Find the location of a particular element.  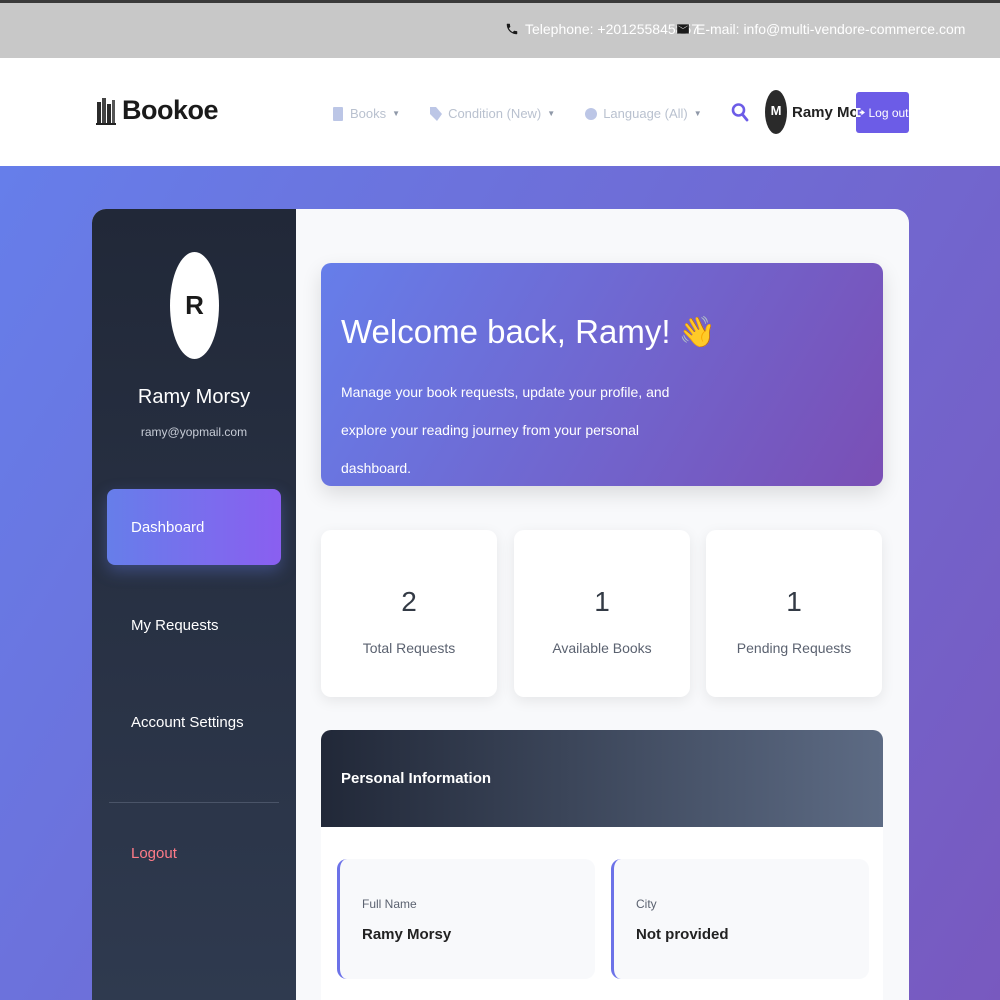

sidebar-item-label: My Requests is located at coordinates (175, 625).